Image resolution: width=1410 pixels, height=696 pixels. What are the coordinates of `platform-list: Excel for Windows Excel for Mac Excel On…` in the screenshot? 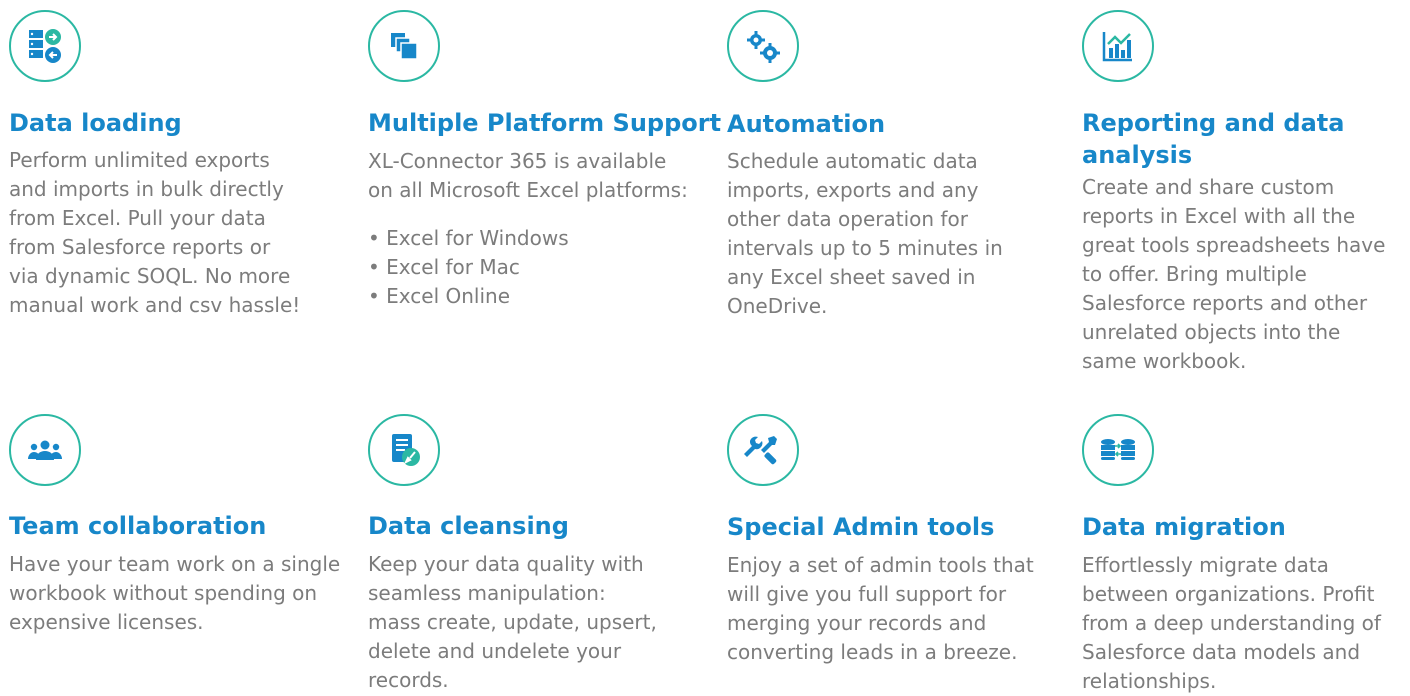 It's located at (468, 267).